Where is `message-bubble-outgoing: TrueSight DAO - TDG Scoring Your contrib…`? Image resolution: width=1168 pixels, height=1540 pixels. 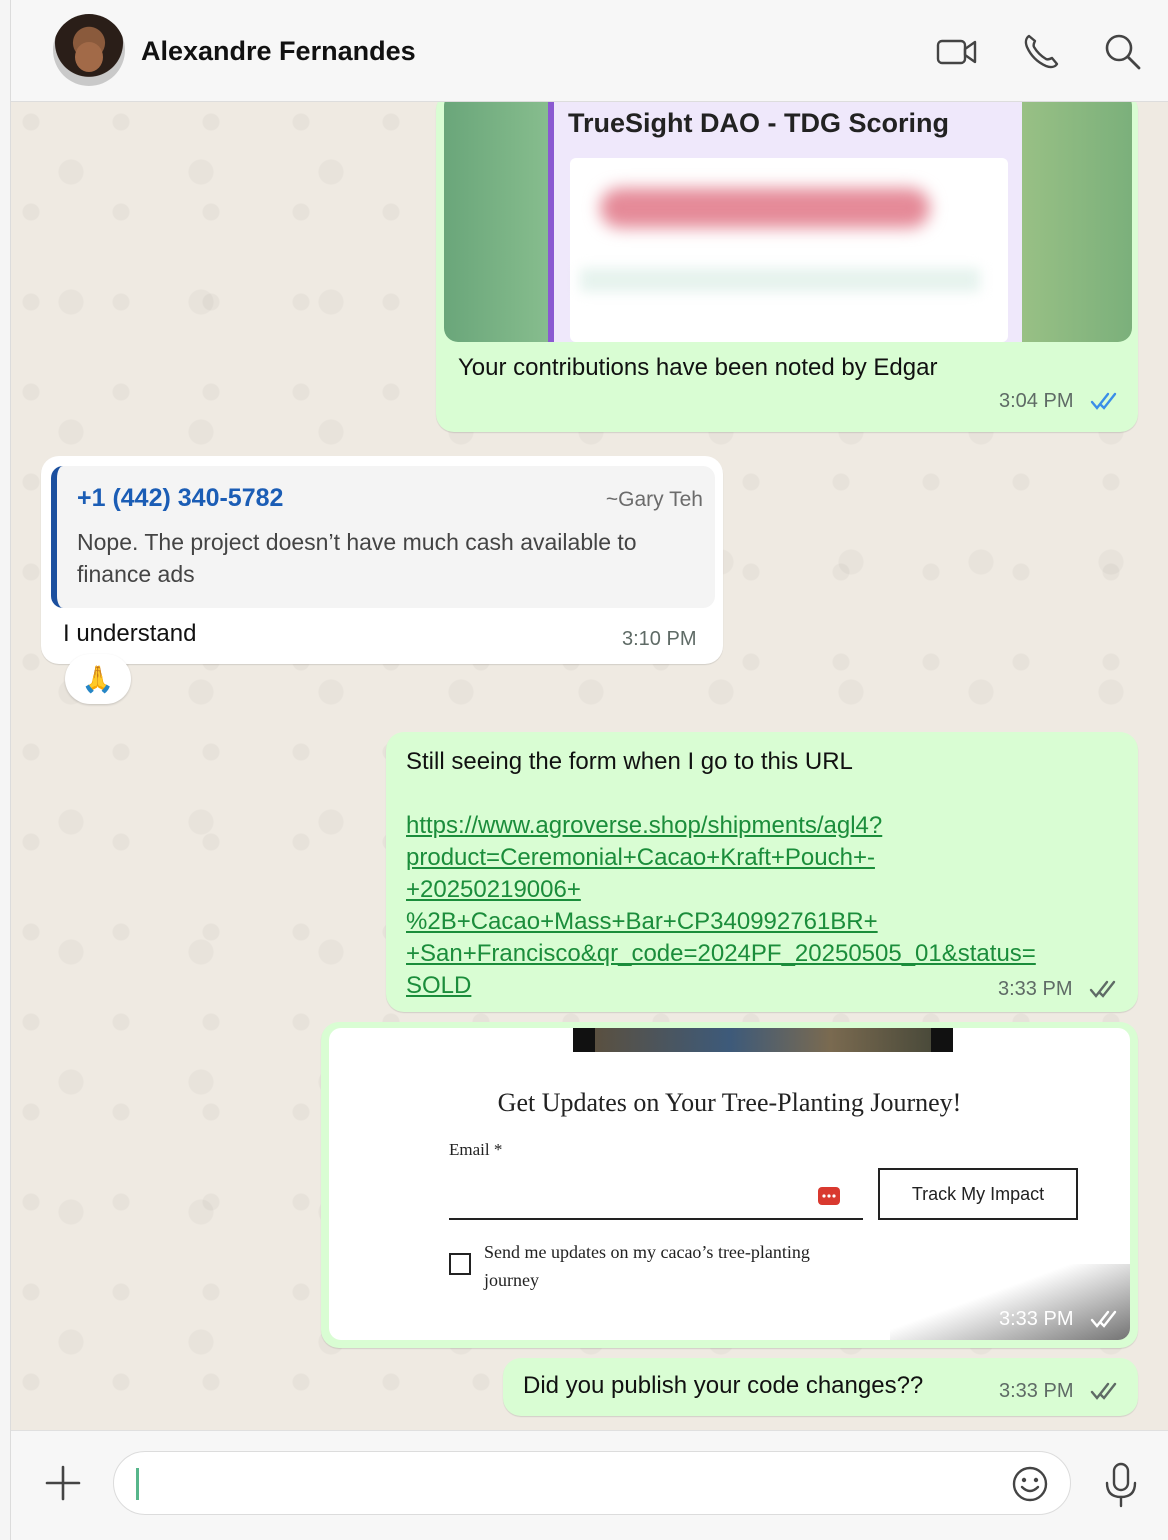 message-bubble-outgoing: TrueSight DAO - TDG Scoring Your contrib… is located at coordinates (787, 267).